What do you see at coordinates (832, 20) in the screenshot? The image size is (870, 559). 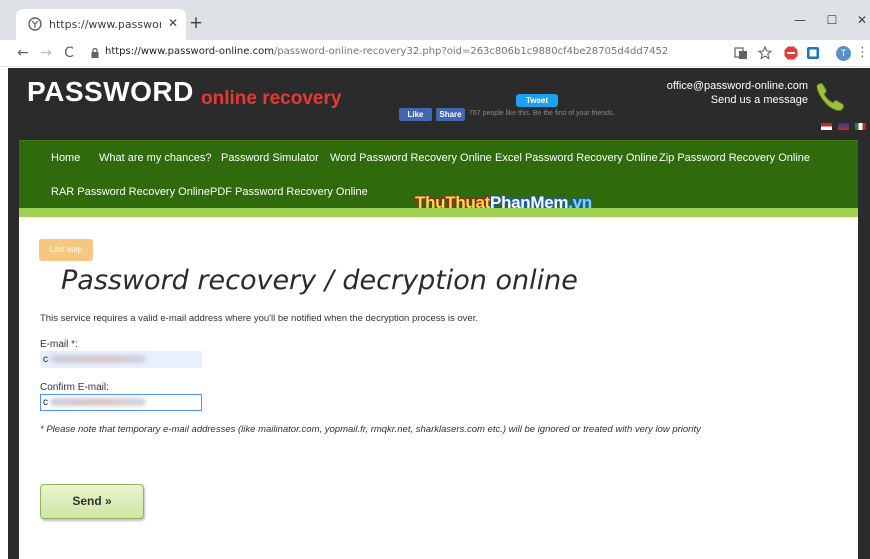 I see `maximize-button: ☐` at bounding box center [832, 20].